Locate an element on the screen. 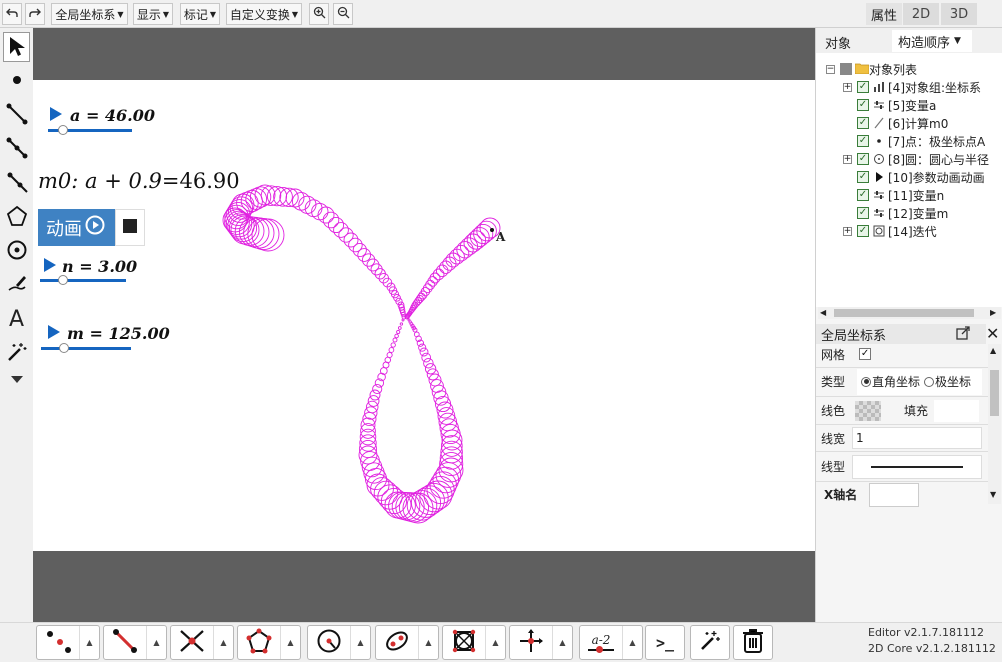 This screenshot has width=1002, height=662. grid-checkbox: ✓ is located at coordinates (865, 354).